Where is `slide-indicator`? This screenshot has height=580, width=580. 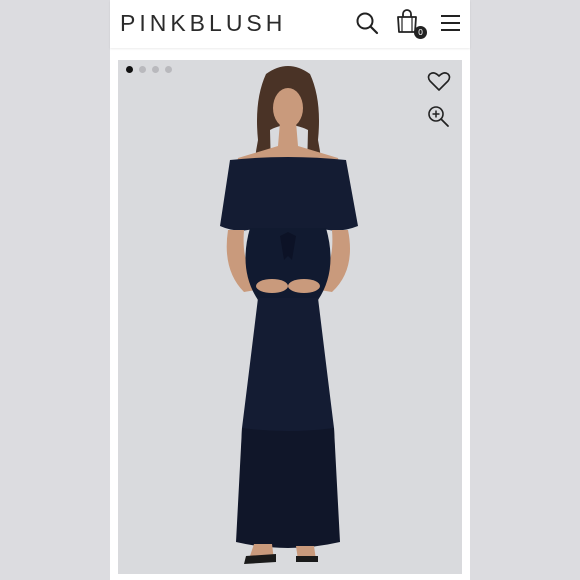 slide-indicator is located at coordinates (149, 69).